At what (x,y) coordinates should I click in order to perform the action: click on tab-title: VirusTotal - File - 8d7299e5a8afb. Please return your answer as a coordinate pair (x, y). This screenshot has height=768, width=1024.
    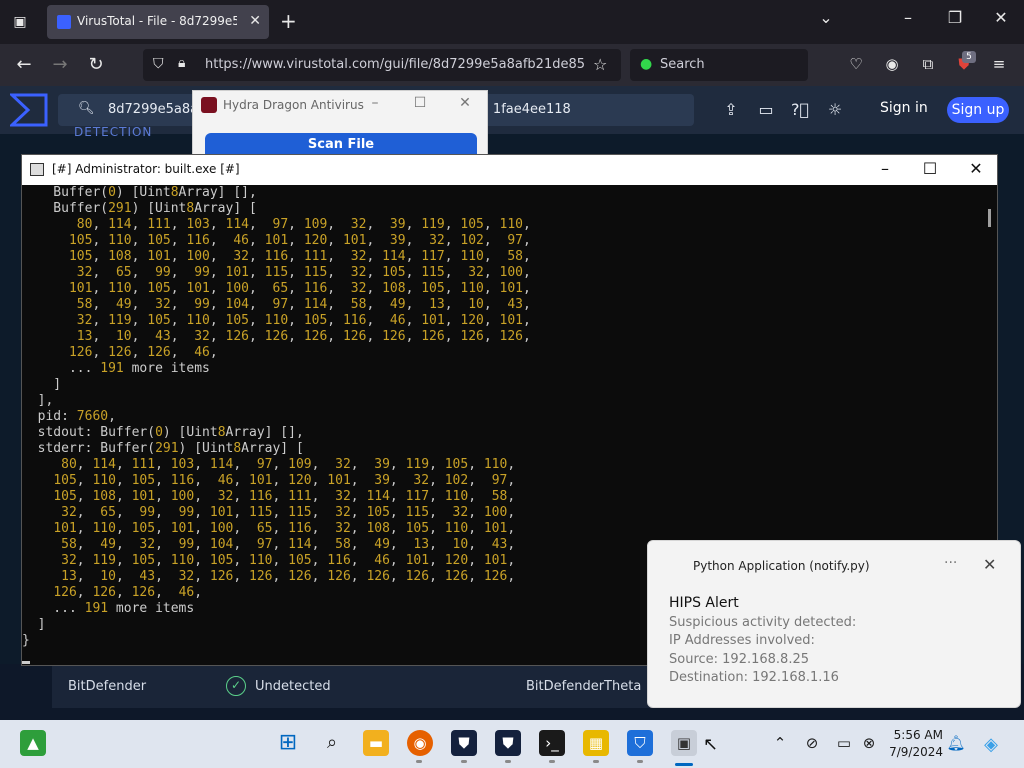
    Looking at the image, I should click on (157, 21).